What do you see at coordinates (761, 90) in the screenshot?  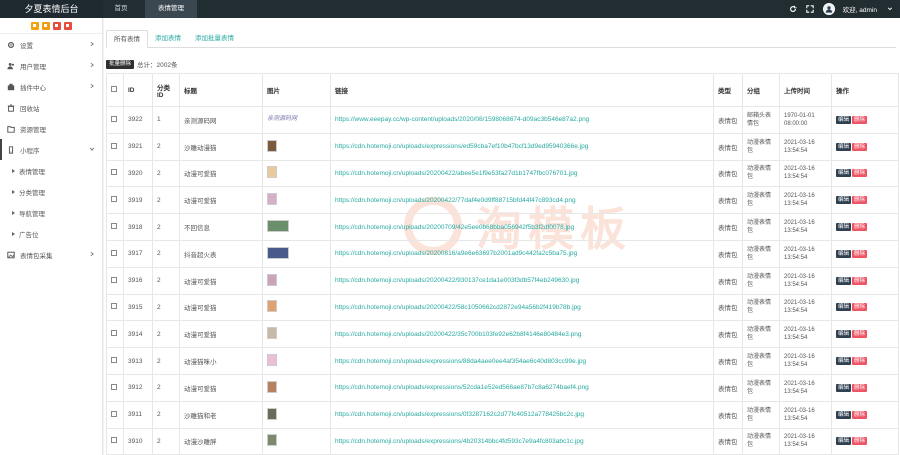 I see `col-group: 分组` at bounding box center [761, 90].